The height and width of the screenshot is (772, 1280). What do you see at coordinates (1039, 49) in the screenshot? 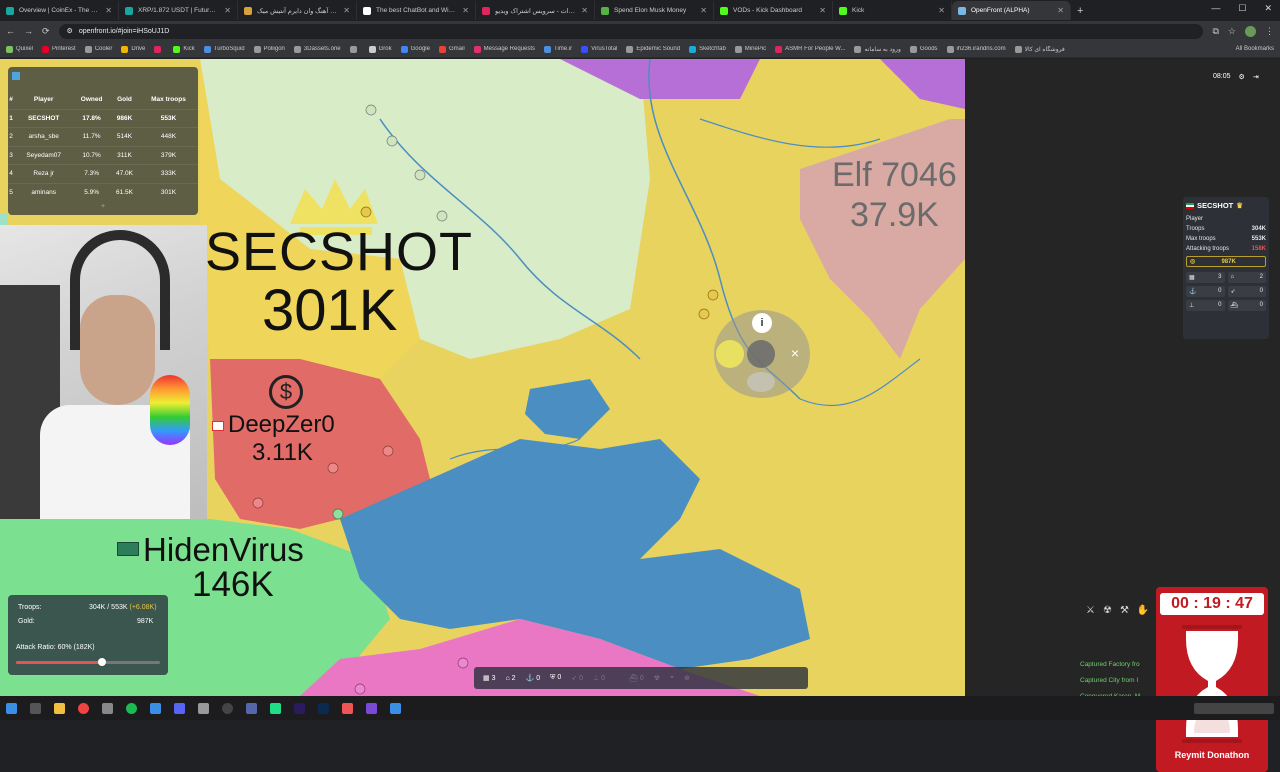
I see `bookmark-item: فروشگاه ای کالا` at bounding box center [1039, 49].